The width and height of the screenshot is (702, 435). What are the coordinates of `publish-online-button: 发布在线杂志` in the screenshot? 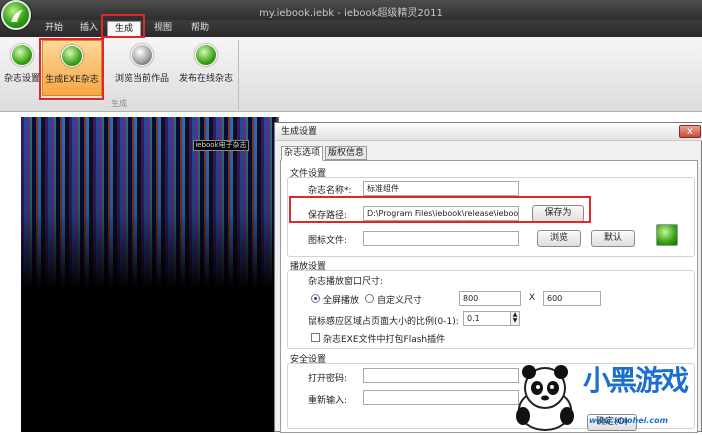 It's located at (206, 70).